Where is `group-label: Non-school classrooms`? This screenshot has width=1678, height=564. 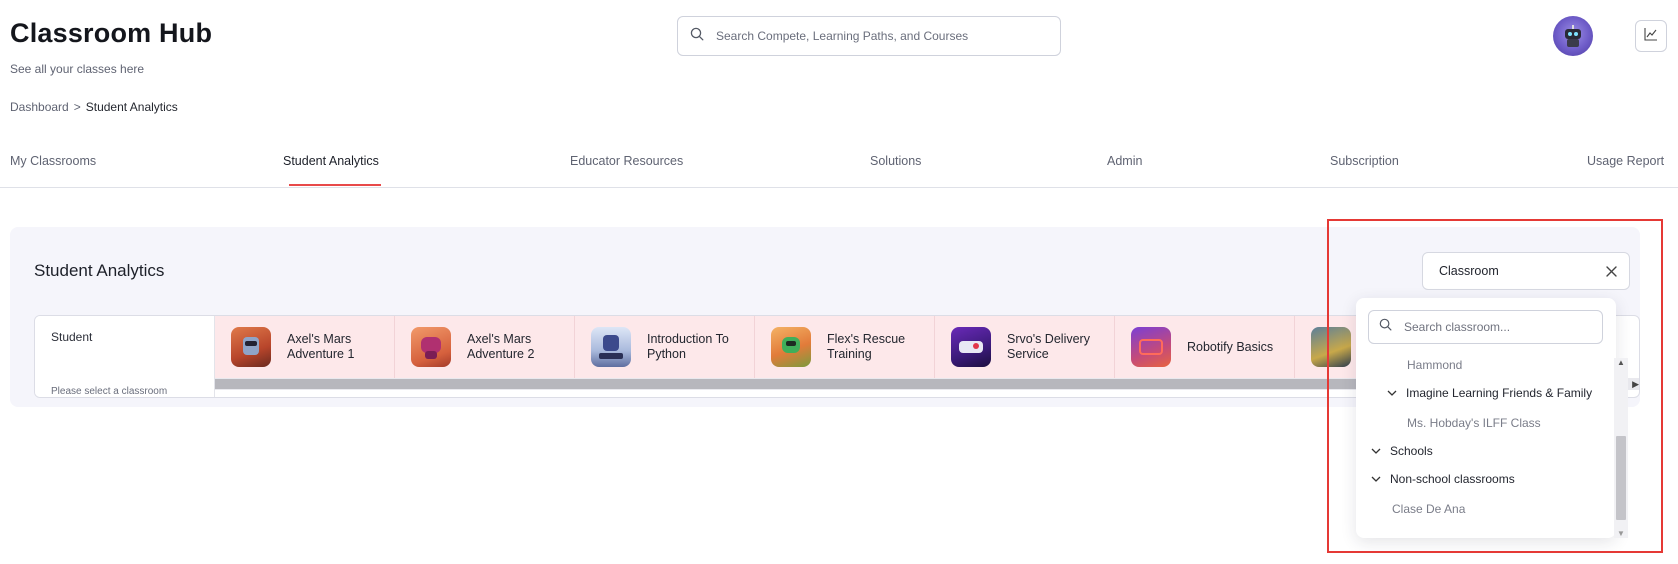
group-label: Non-school classrooms is located at coordinates (1452, 479).